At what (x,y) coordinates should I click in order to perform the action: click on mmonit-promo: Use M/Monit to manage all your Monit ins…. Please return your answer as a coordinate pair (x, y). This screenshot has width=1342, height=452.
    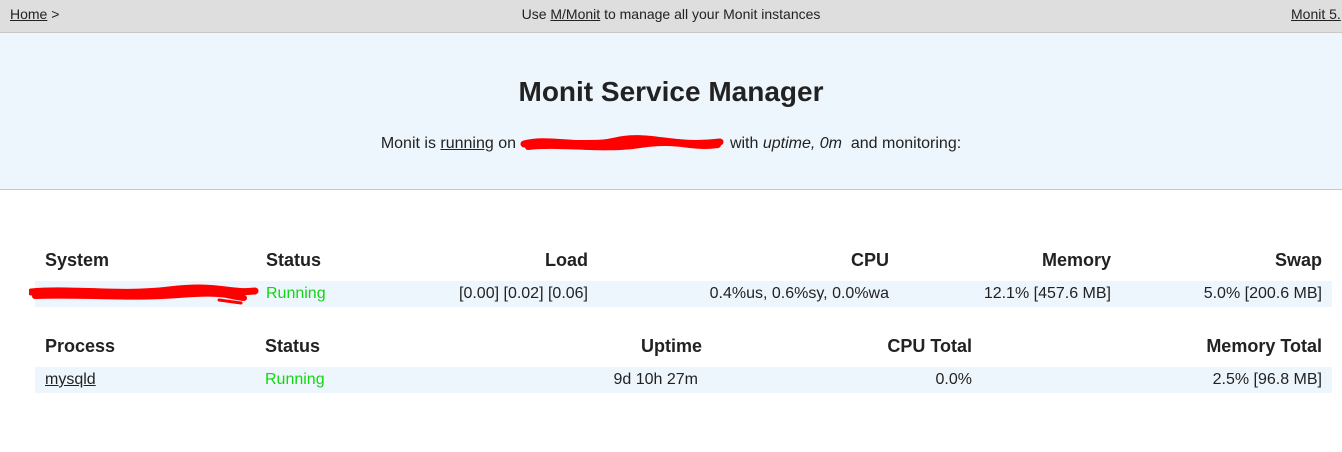
    Looking at the image, I should click on (671, 14).